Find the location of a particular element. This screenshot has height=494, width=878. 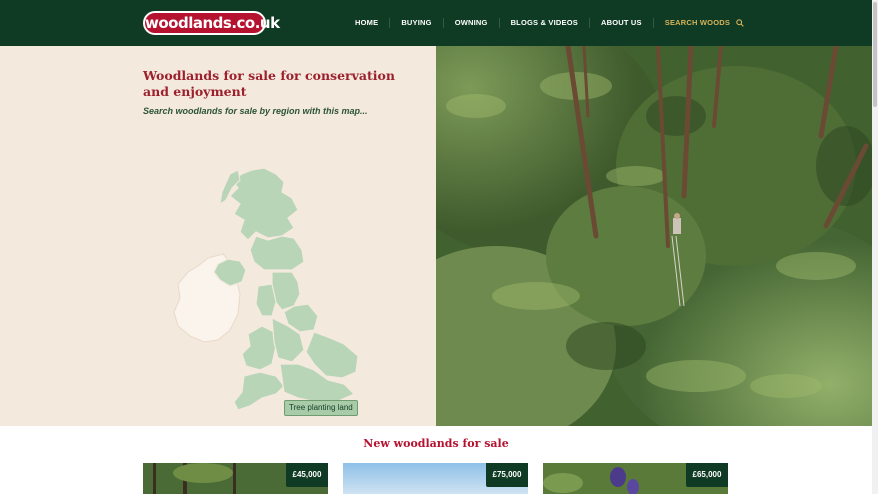

map-north-west is located at coordinates (266, 300).